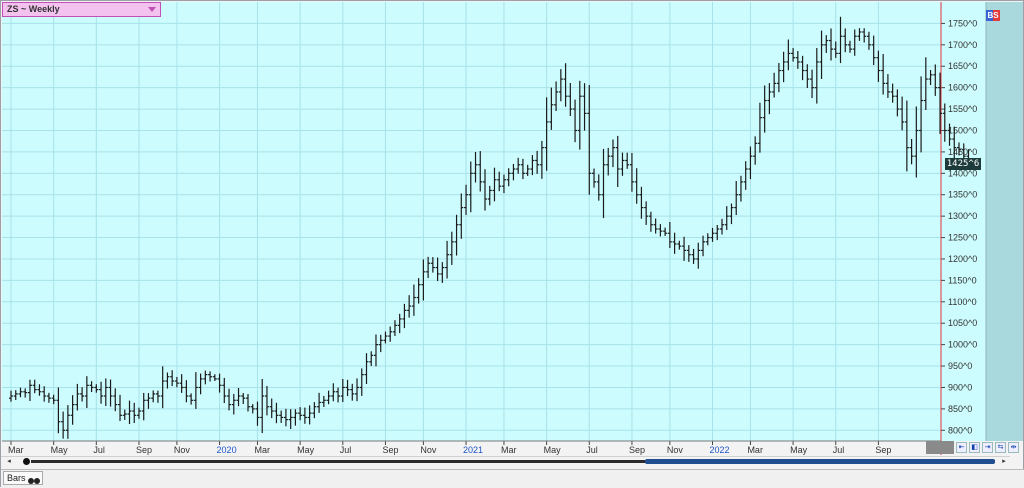 The height and width of the screenshot is (488, 1024). Describe the element at coordinates (962, 66) in the screenshot. I see `y-tick-label: 1650^0` at that location.